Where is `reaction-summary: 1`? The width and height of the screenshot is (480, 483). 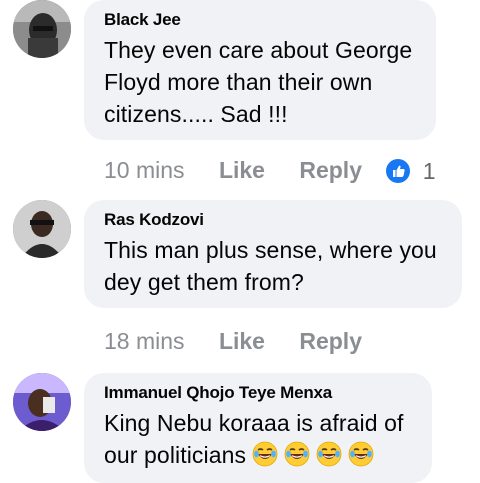 reaction-summary: 1 is located at coordinates (411, 170).